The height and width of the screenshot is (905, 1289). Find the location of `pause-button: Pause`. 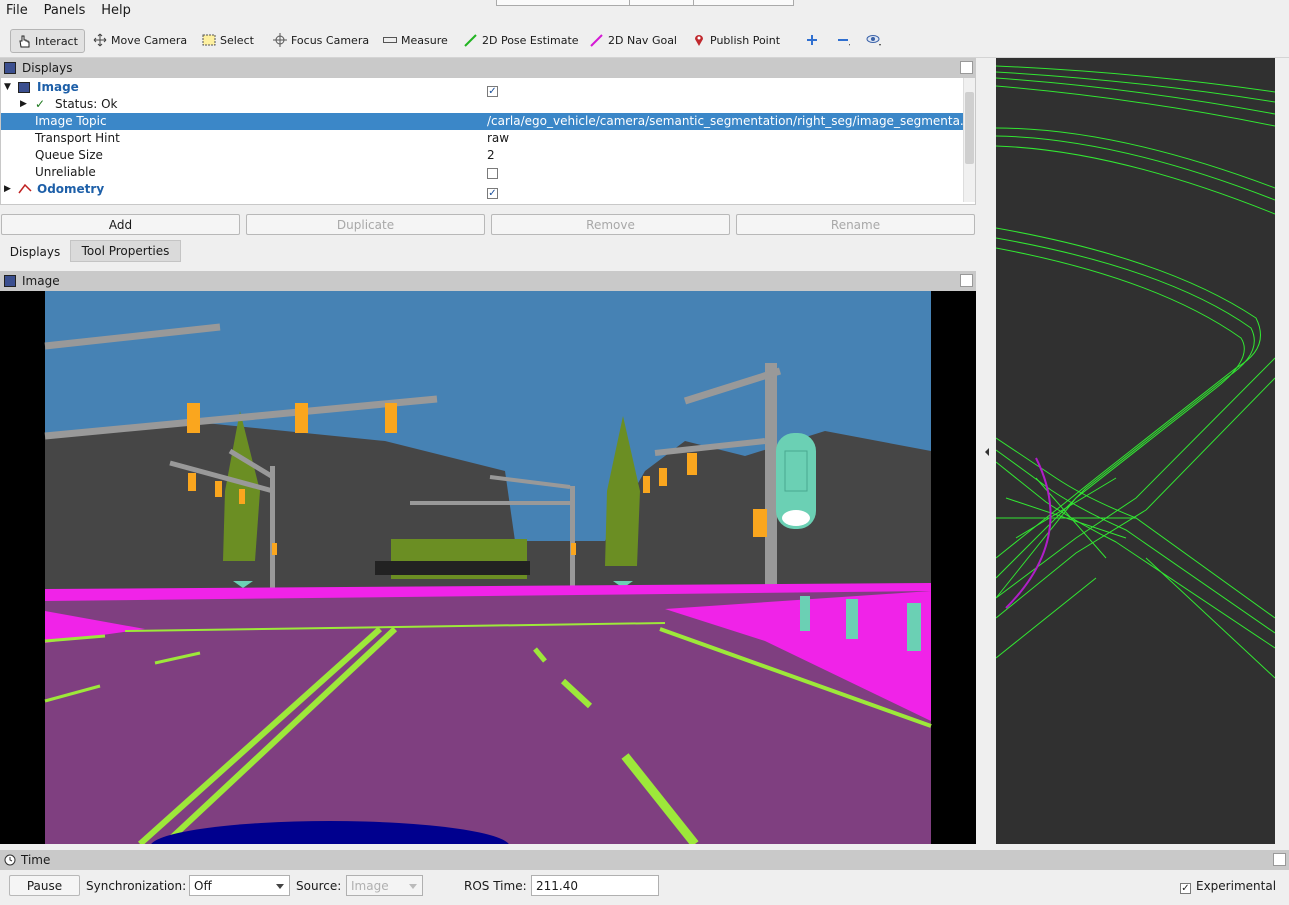

pause-button: Pause is located at coordinates (44, 885).